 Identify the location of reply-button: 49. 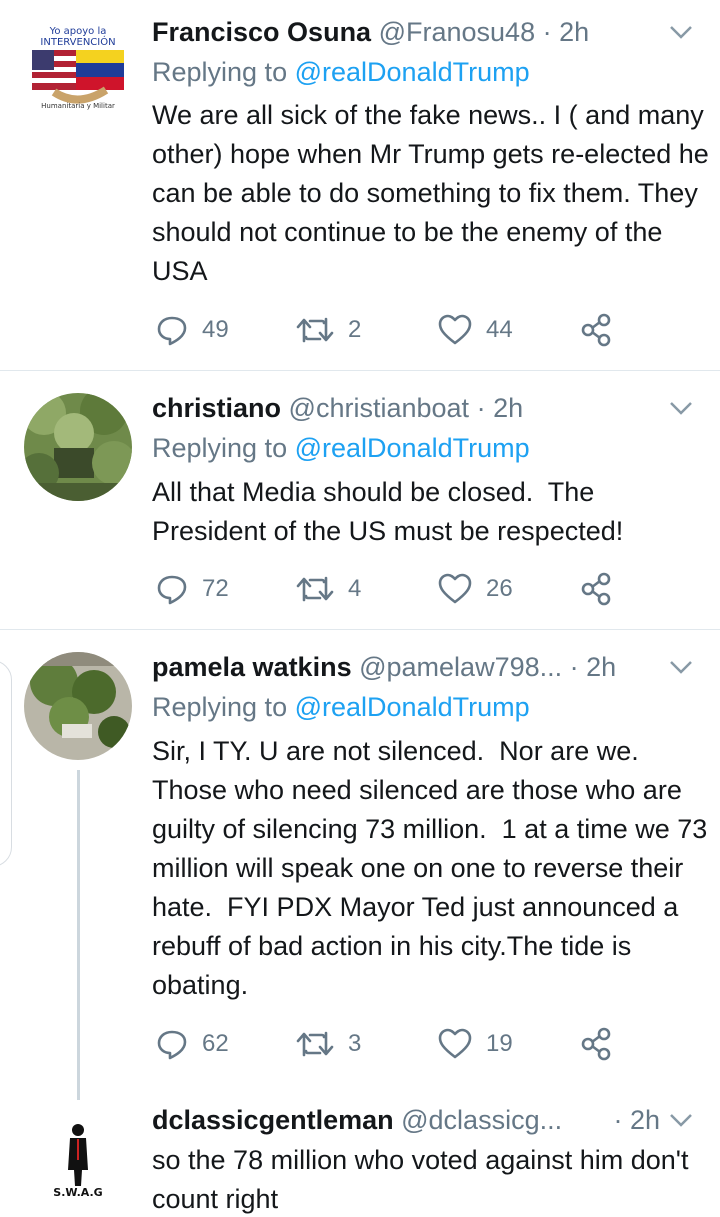
(192, 330).